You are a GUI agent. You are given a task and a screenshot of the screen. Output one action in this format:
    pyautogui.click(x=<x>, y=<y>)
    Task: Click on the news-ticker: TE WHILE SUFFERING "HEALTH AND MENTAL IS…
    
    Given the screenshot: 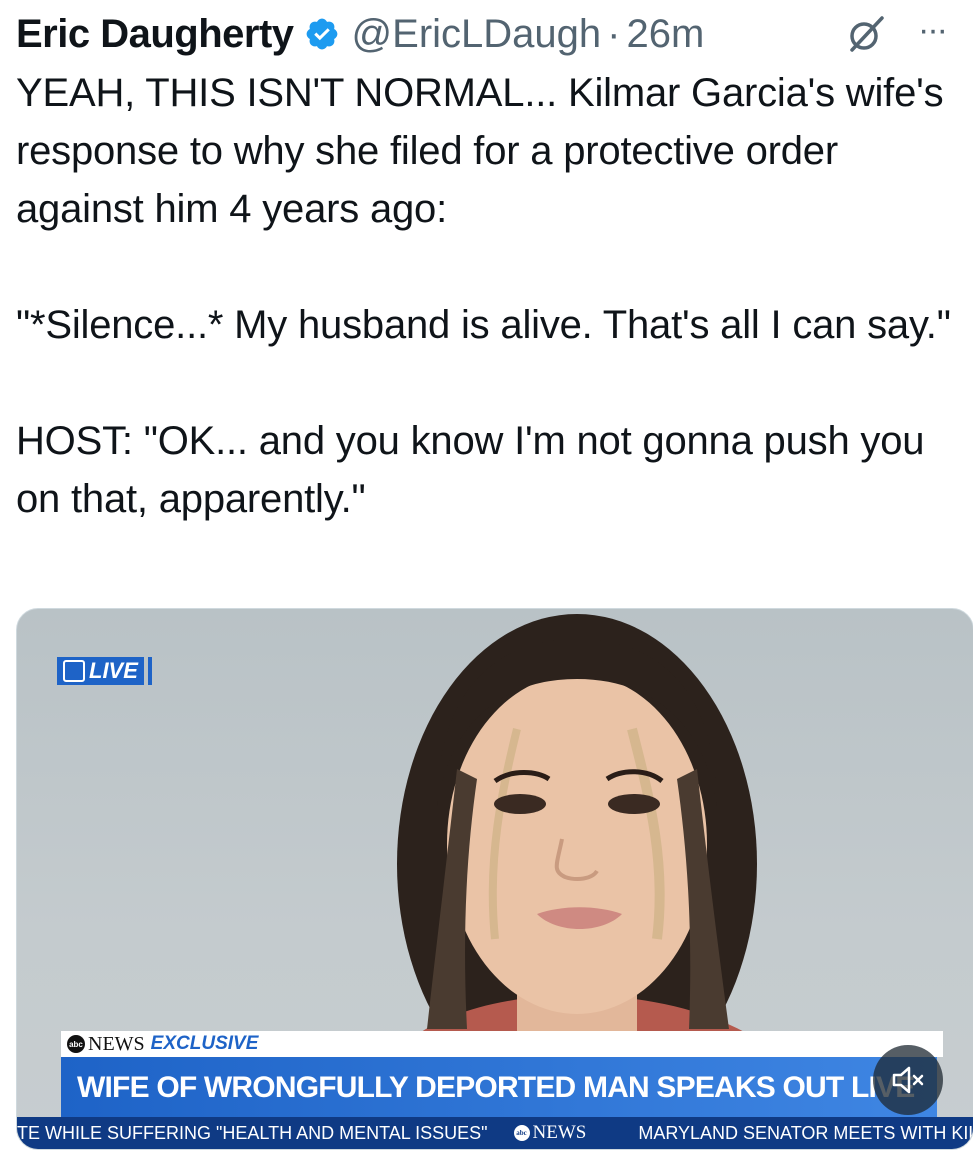 What is the action you would take?
    pyautogui.click(x=495, y=1133)
    